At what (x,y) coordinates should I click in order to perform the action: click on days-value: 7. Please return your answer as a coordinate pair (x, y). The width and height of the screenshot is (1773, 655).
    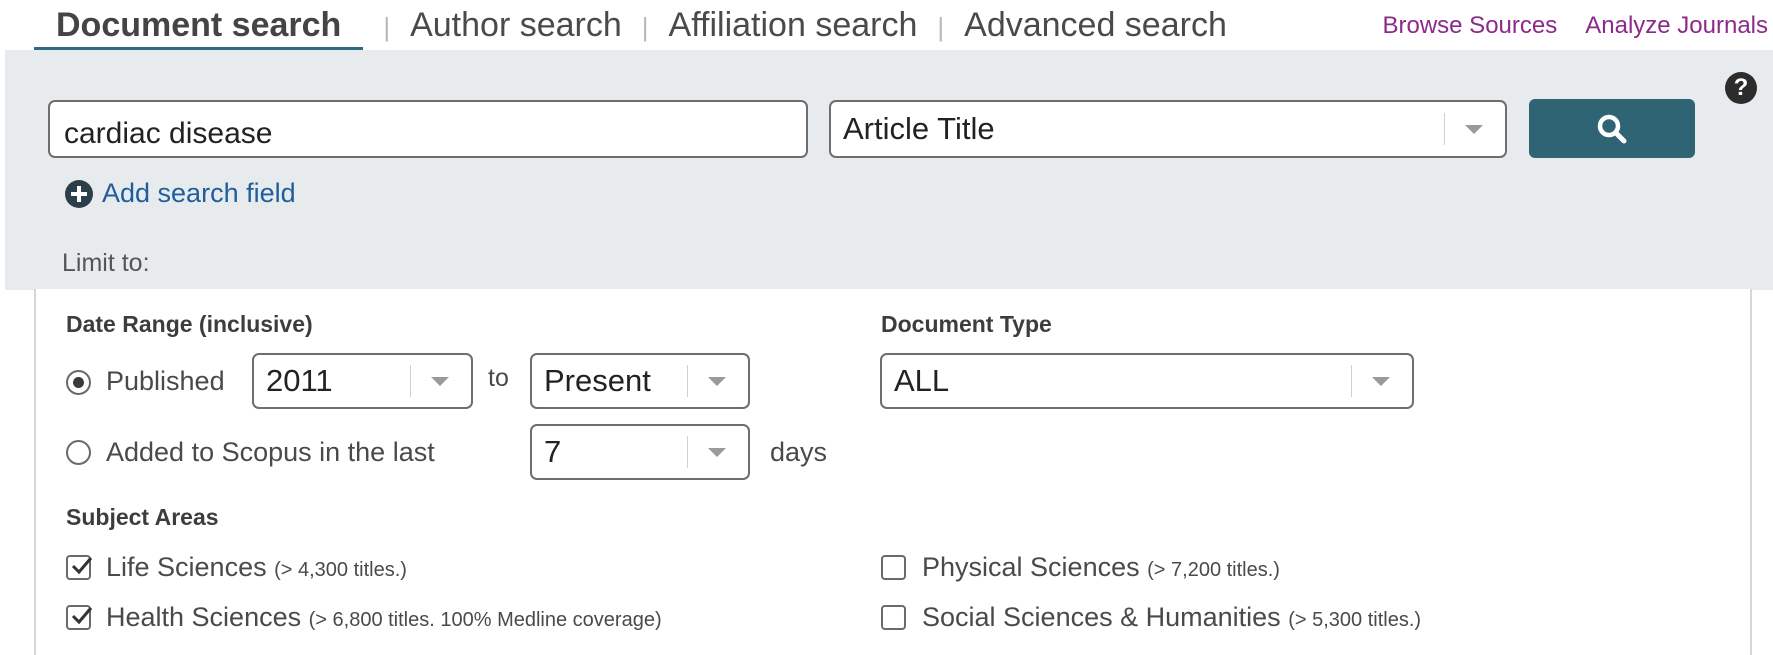
    Looking at the image, I should click on (553, 451).